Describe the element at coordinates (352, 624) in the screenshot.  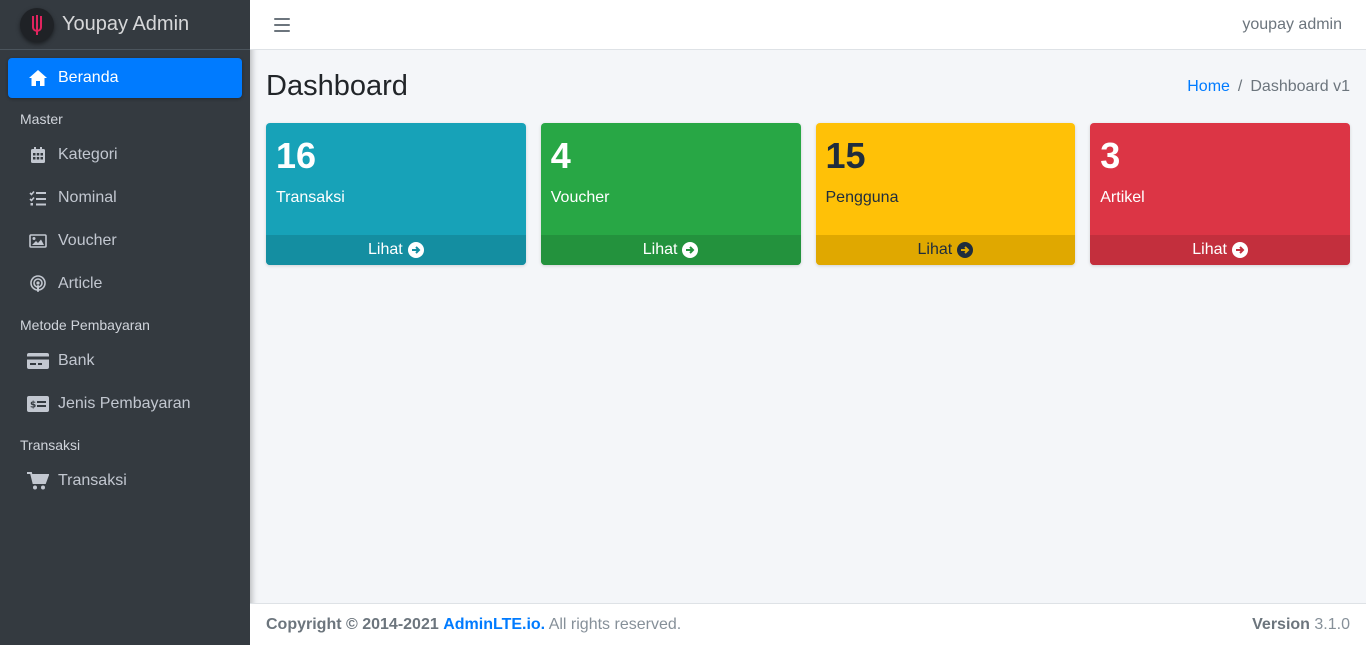
I see `copyright-text: Copyright © 2014-2021` at that location.